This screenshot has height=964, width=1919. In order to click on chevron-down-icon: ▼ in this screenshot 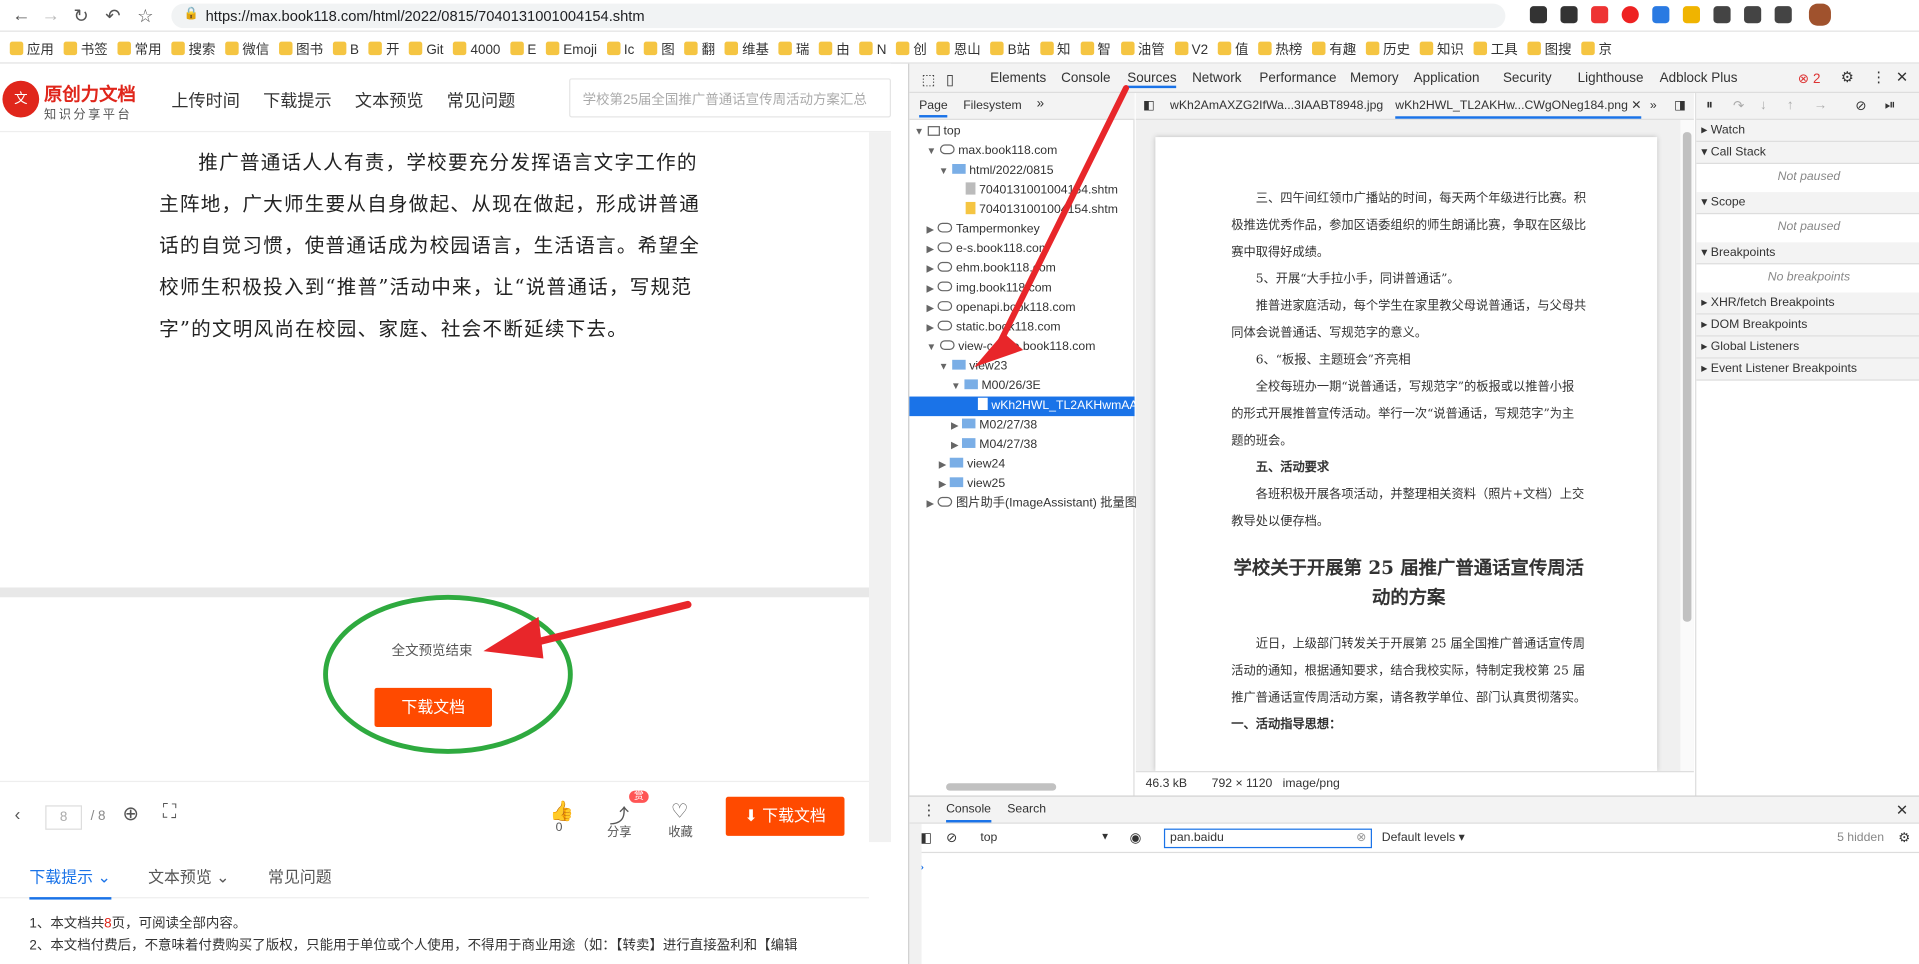, I will do `click(1105, 836)`.